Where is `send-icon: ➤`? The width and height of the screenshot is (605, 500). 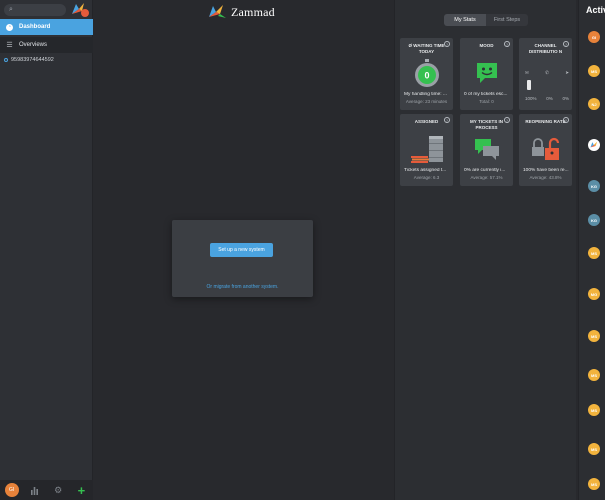 send-icon: ➤ is located at coordinates (567, 72).